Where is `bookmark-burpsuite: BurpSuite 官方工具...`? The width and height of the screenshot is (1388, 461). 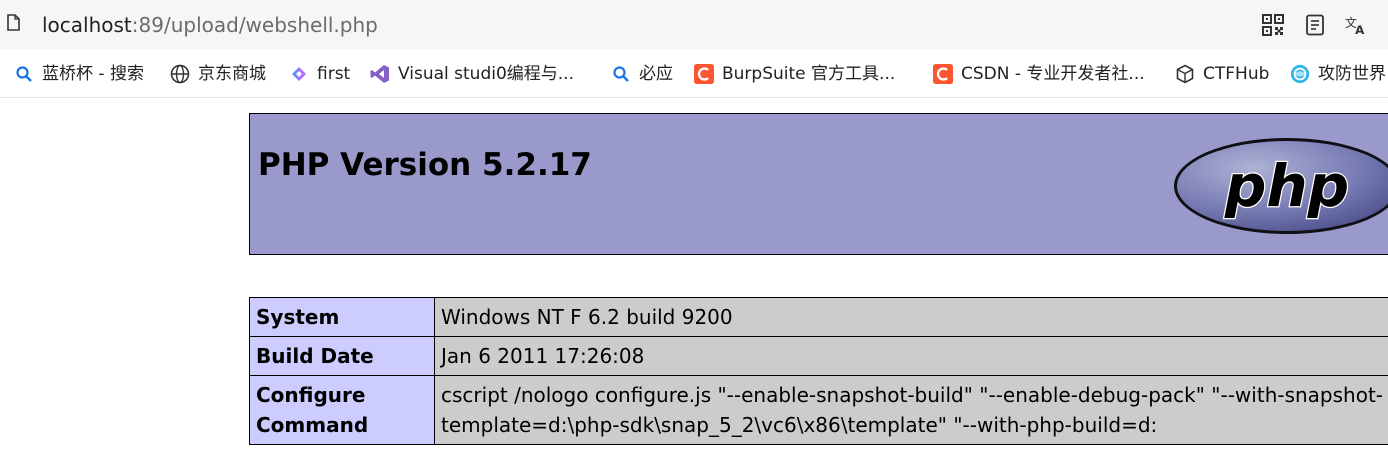
bookmark-burpsuite: BurpSuite 官方工具... is located at coordinates (794, 74).